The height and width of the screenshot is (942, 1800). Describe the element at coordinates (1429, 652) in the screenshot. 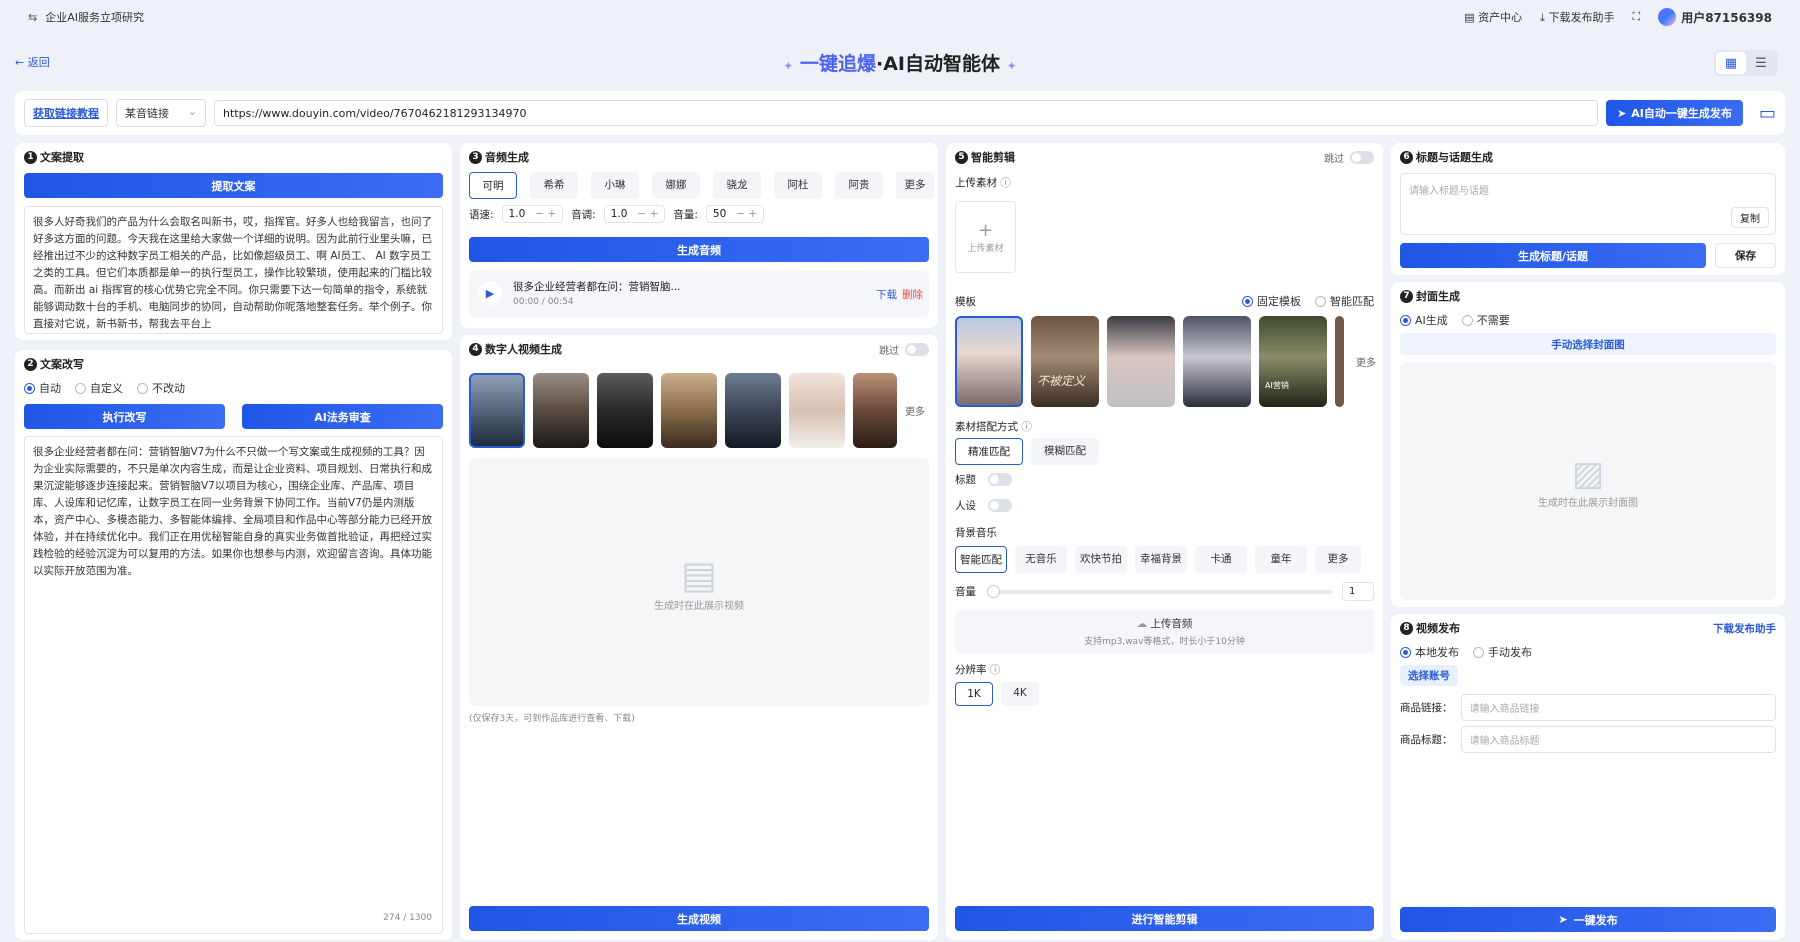

I see `publish-local: 本地发布` at that location.